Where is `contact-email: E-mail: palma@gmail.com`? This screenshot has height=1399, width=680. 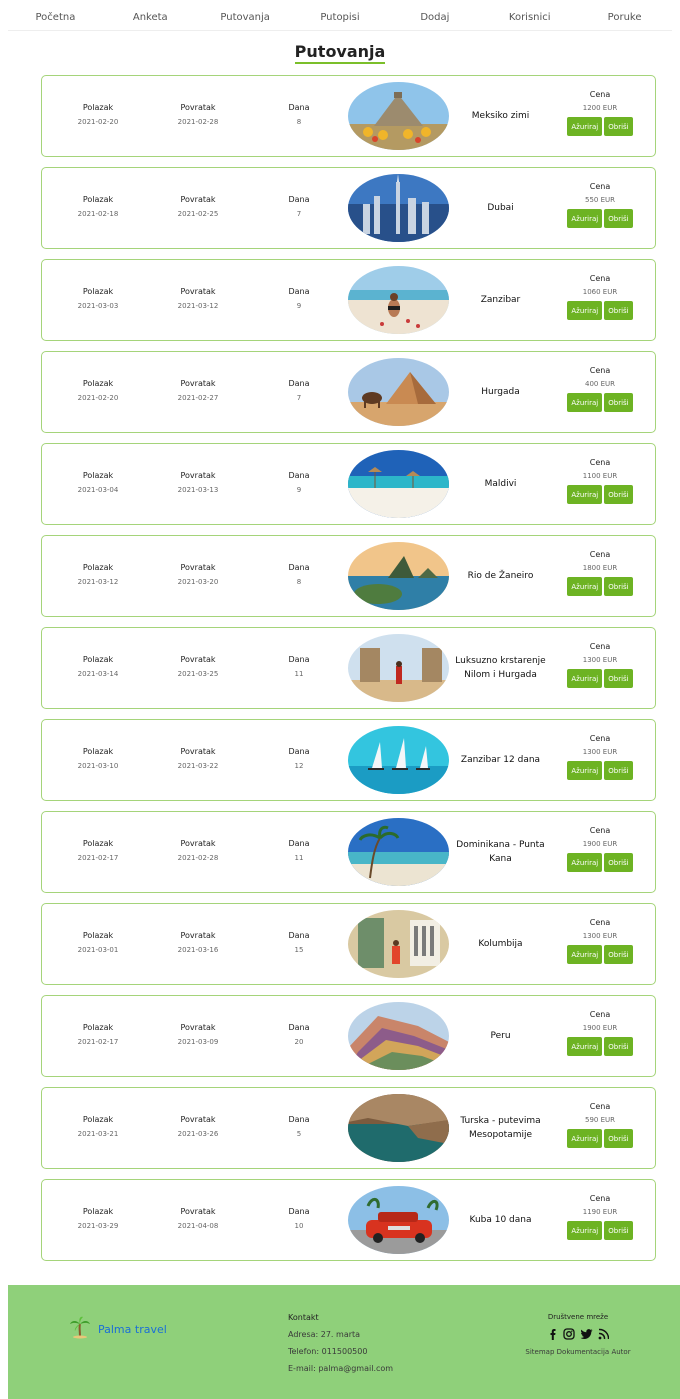
contact-email: E-mail: palma@gmail.com is located at coordinates (341, 1368).